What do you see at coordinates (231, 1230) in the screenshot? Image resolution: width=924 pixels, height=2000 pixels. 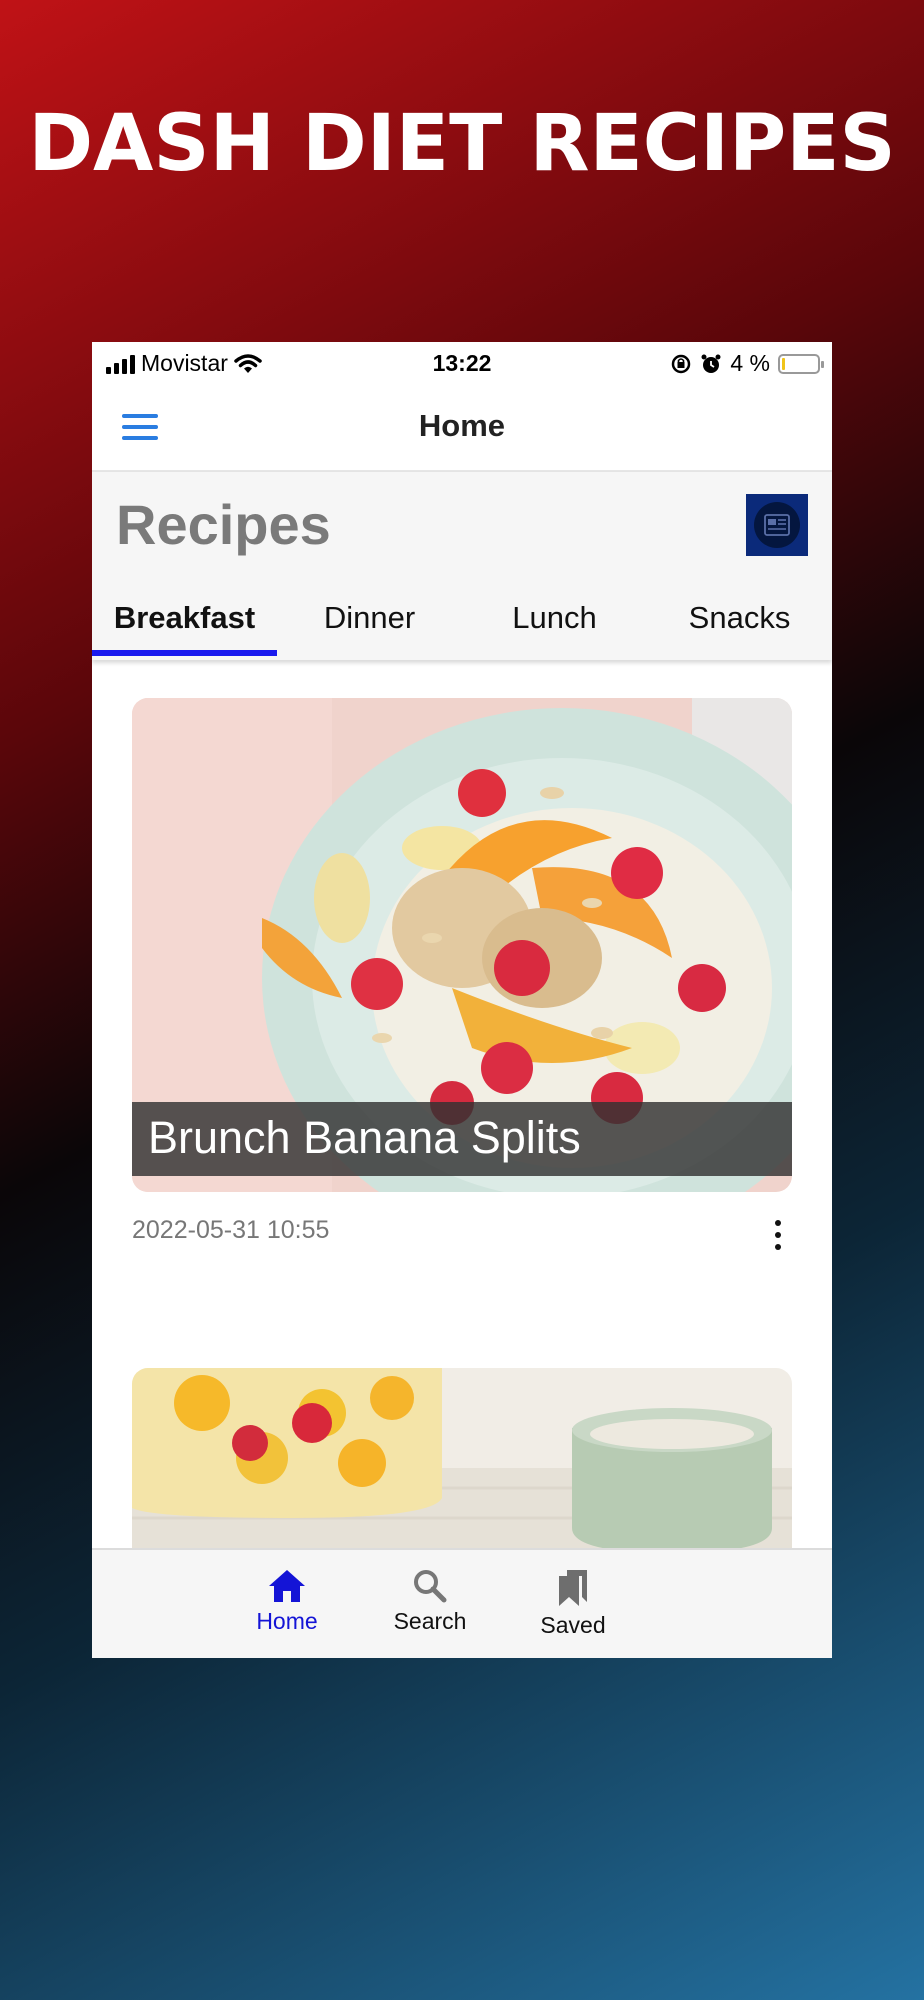 I see `recipe-date: 2022-05-31 10:55` at bounding box center [231, 1230].